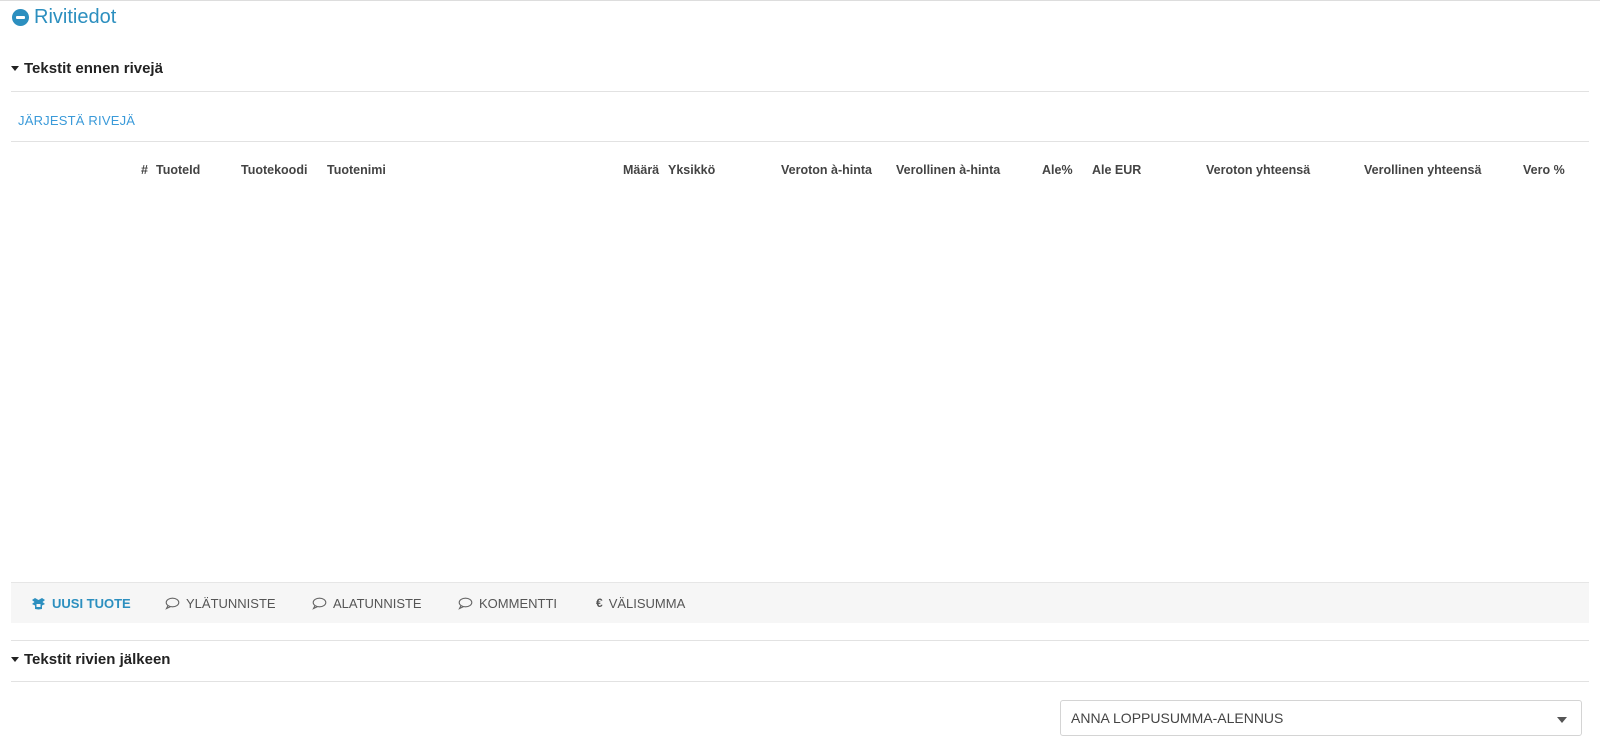 This screenshot has width=1600, height=741. I want to click on new-product-label: UUSI TUOTE, so click(91, 603).